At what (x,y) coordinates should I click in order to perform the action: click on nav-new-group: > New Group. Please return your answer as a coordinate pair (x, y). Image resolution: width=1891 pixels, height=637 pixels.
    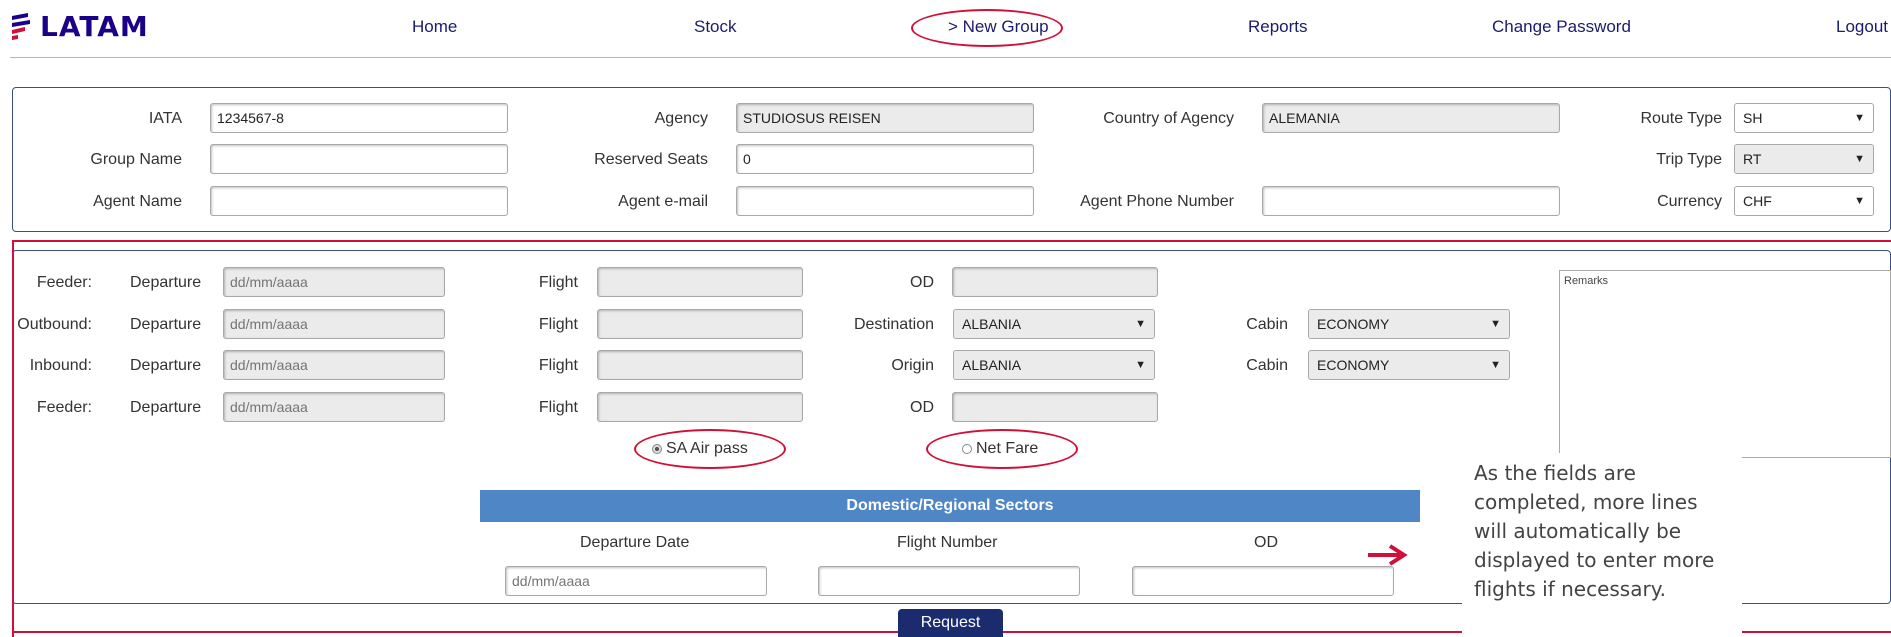
    Looking at the image, I should click on (998, 27).